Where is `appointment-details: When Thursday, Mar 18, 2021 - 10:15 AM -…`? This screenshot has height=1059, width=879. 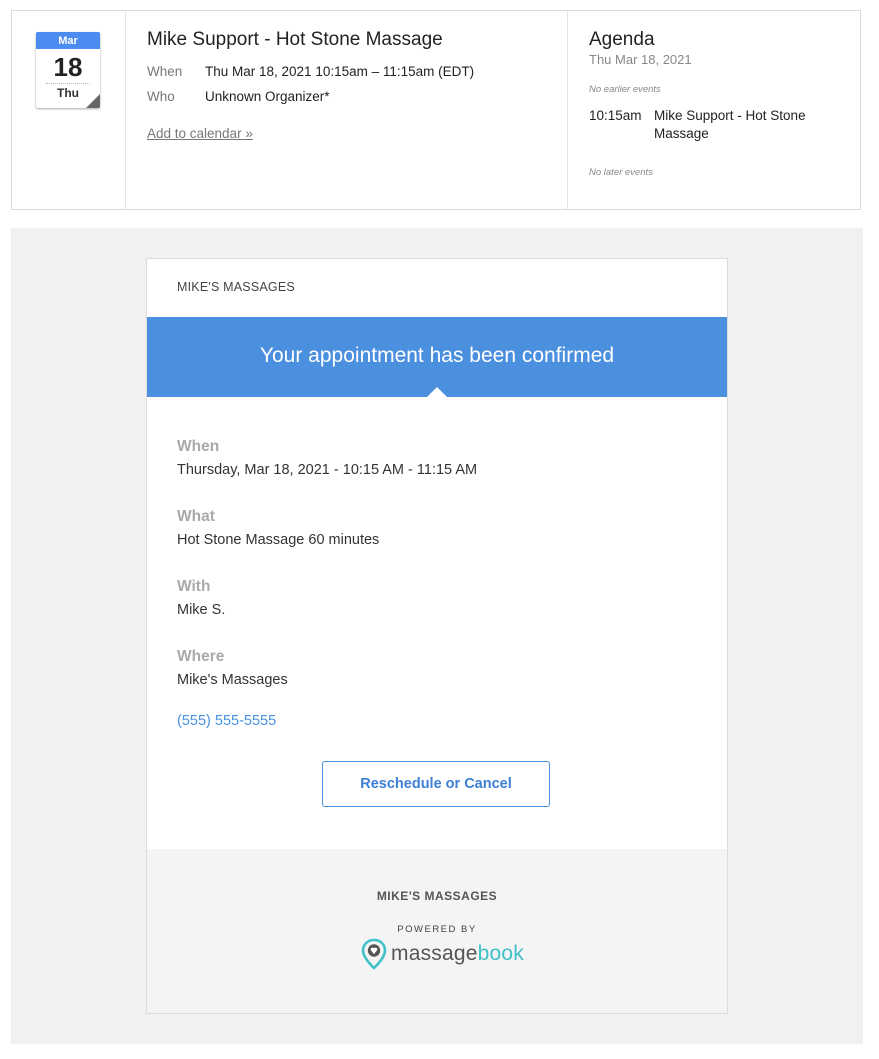
appointment-details: When Thursday, Mar 18, 2021 - 10:15 AM -… is located at coordinates (327, 584).